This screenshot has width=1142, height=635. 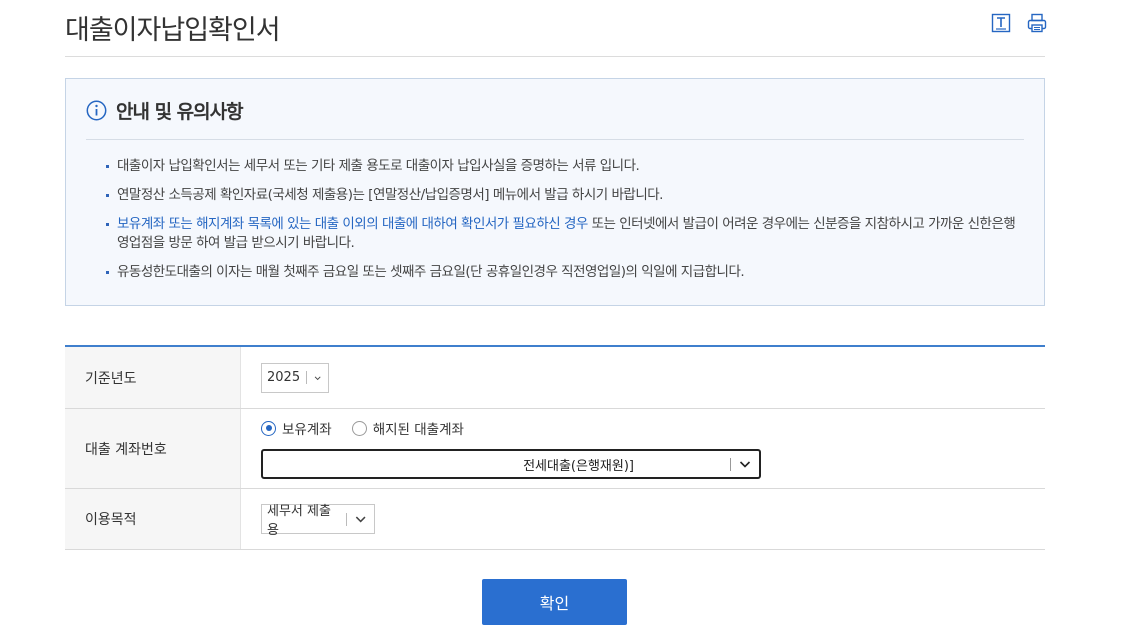 What do you see at coordinates (578, 466) in the screenshot?
I see `account-select-value: 전세대출(은행재원)]` at bounding box center [578, 466].